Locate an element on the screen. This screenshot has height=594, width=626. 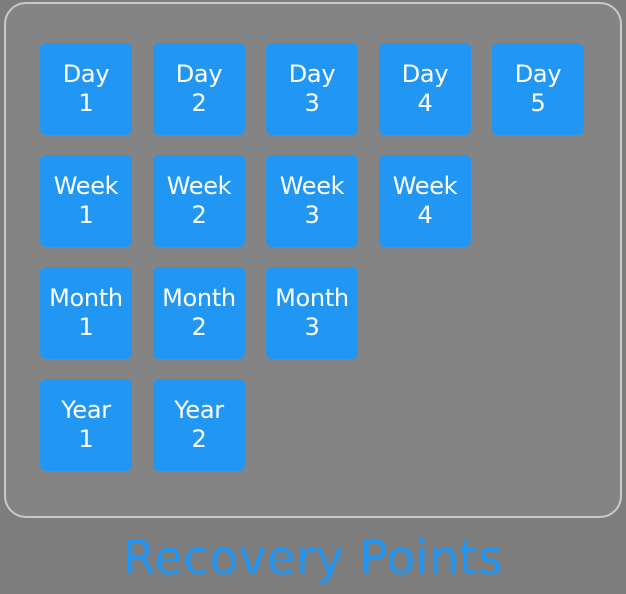
recovery-point-tile: Day 5 is located at coordinates (538, 89).